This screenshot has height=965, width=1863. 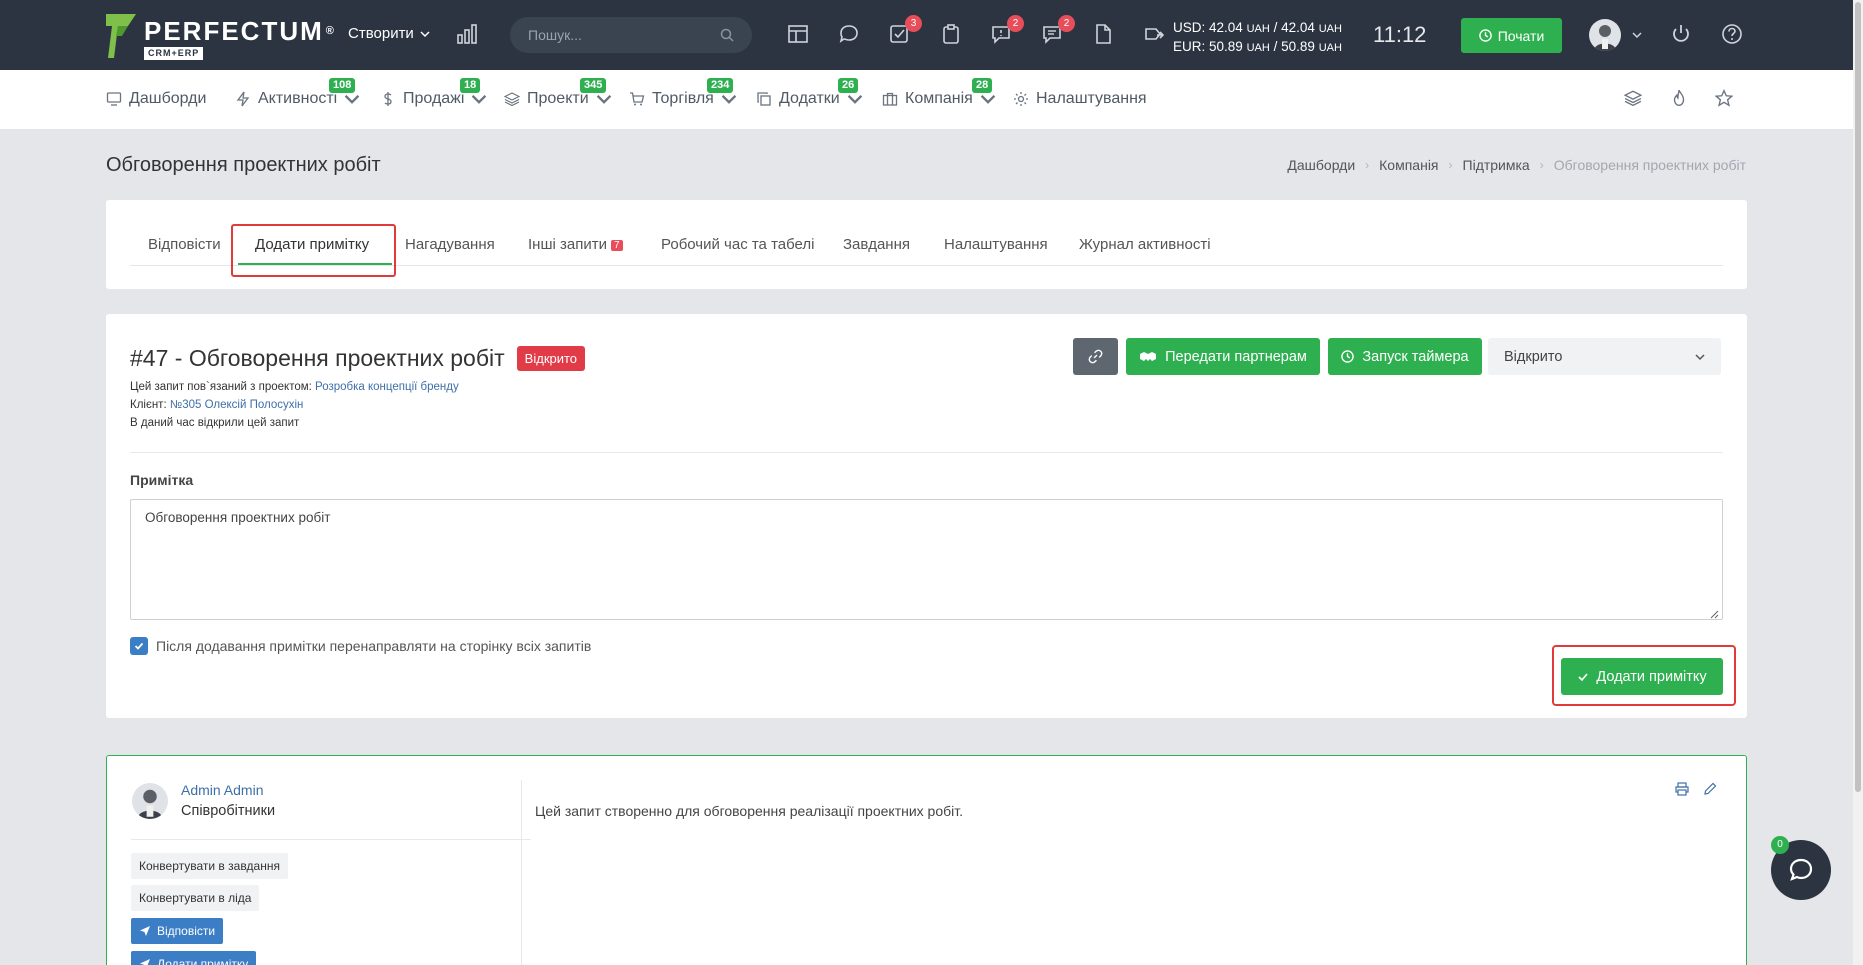 What do you see at coordinates (848, 85) in the screenshot?
I see `nav-badge: 26` at bounding box center [848, 85].